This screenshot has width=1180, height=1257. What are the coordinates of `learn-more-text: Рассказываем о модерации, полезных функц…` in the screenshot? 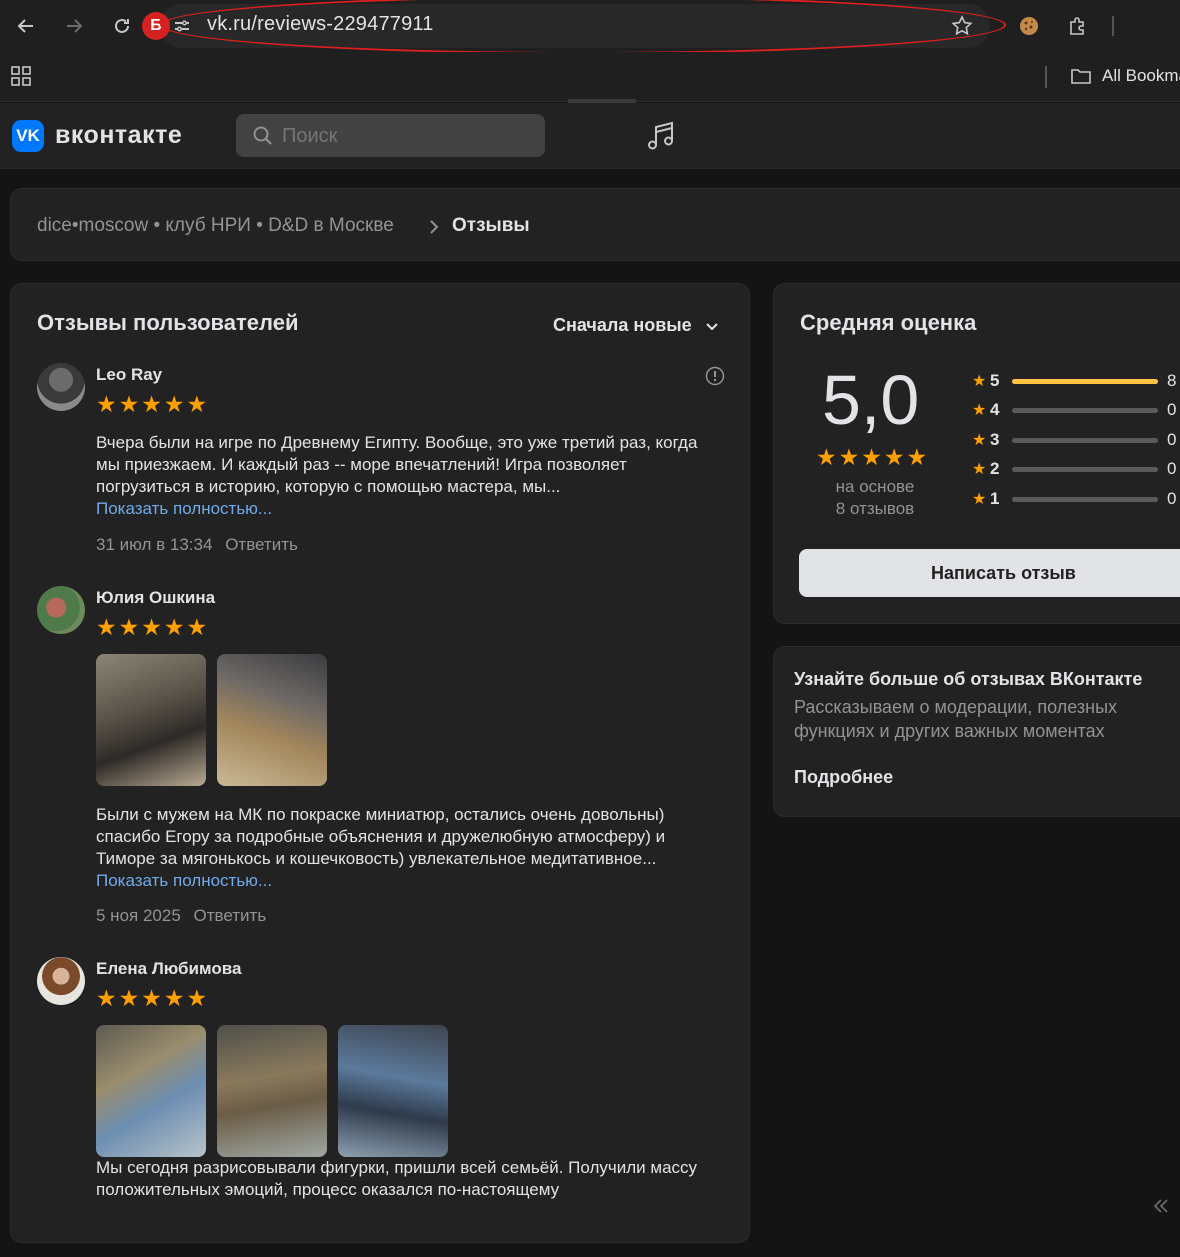 It's located at (956, 719).